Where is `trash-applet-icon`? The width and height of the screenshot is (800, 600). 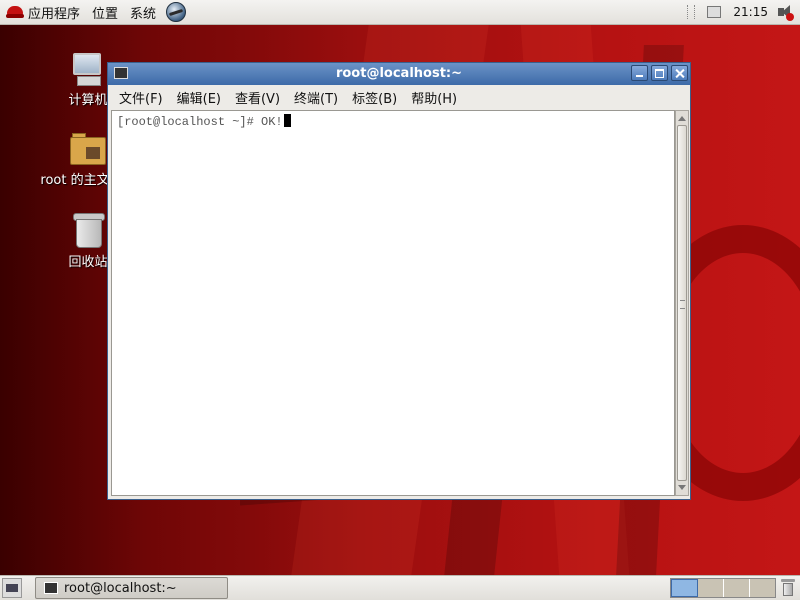 trash-applet-icon is located at coordinates (788, 588).